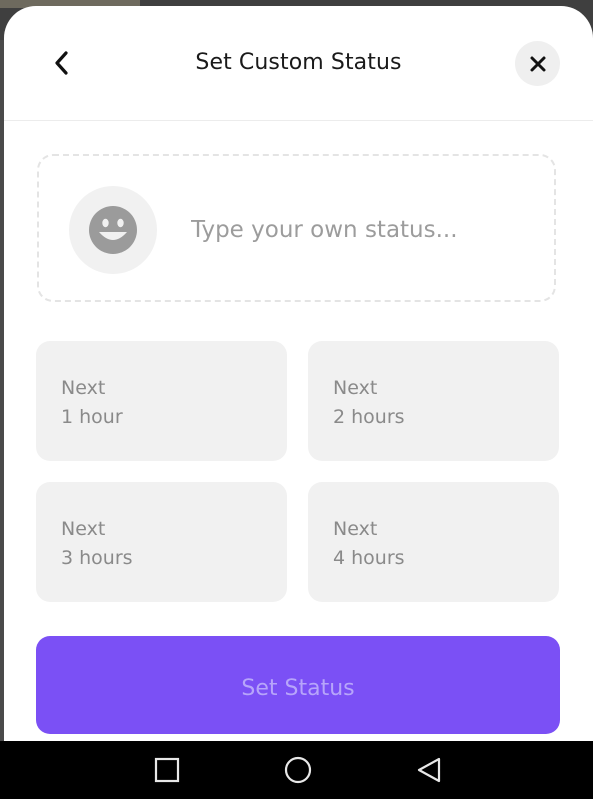 This screenshot has width=593, height=799. Describe the element at coordinates (92, 417) in the screenshot. I see `duration-label-value: 1 hour` at that location.